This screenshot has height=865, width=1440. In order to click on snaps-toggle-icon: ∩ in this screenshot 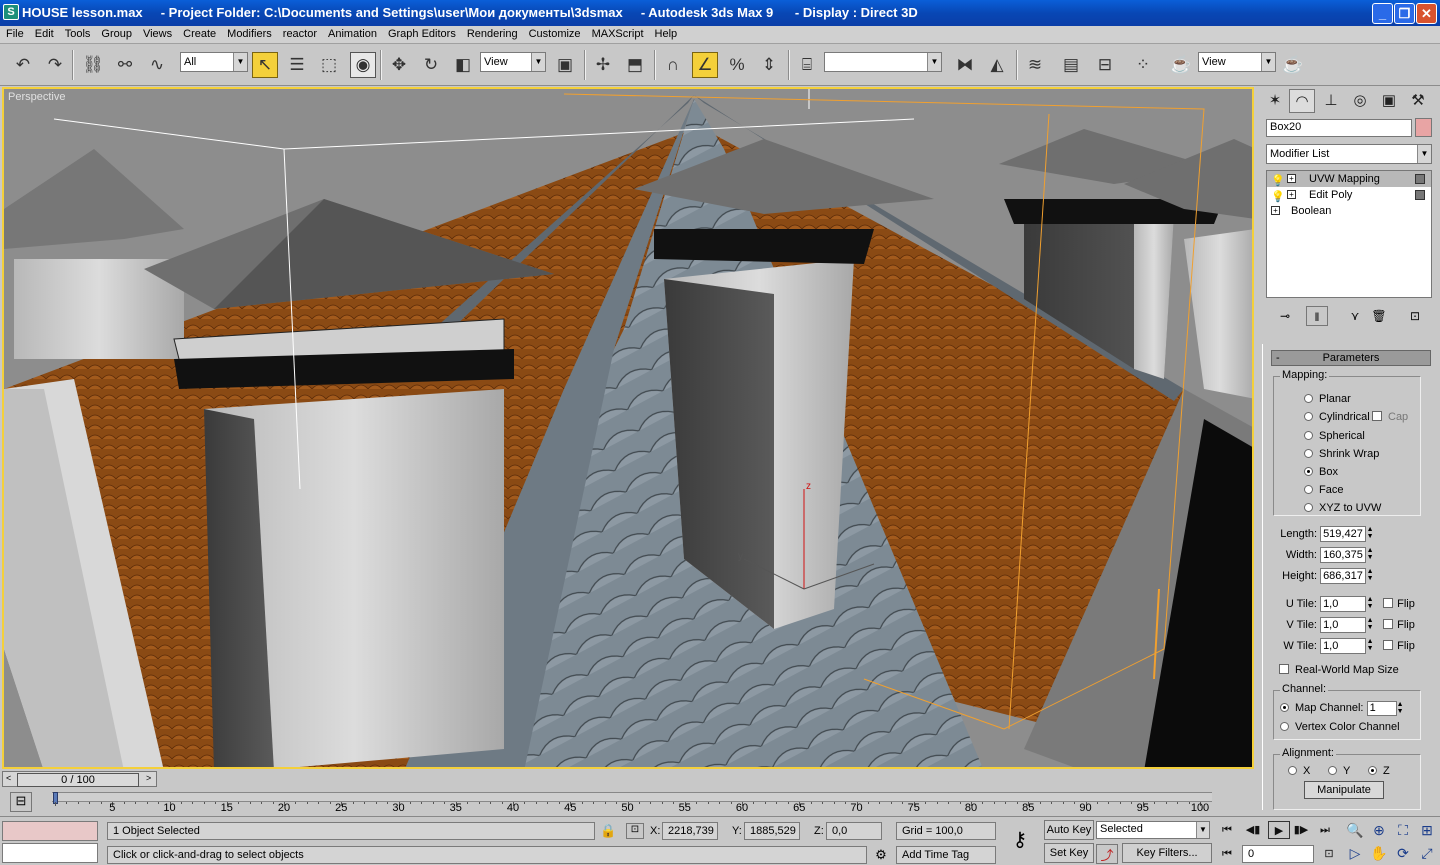, I will do `click(673, 65)`.